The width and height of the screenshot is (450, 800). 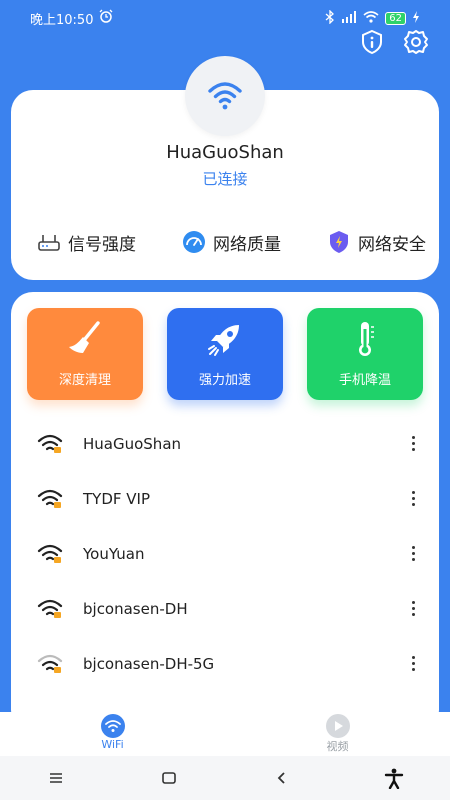 I want to click on tool-tiles: 深度清理 强力加速 手机降温, so click(x=225, y=354).